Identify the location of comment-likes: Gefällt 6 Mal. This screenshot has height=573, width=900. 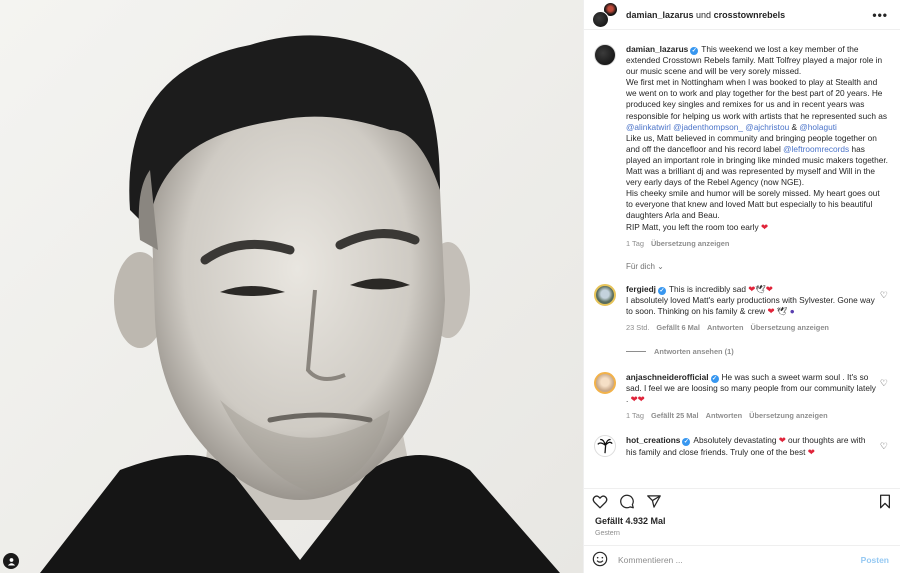
(678, 327).